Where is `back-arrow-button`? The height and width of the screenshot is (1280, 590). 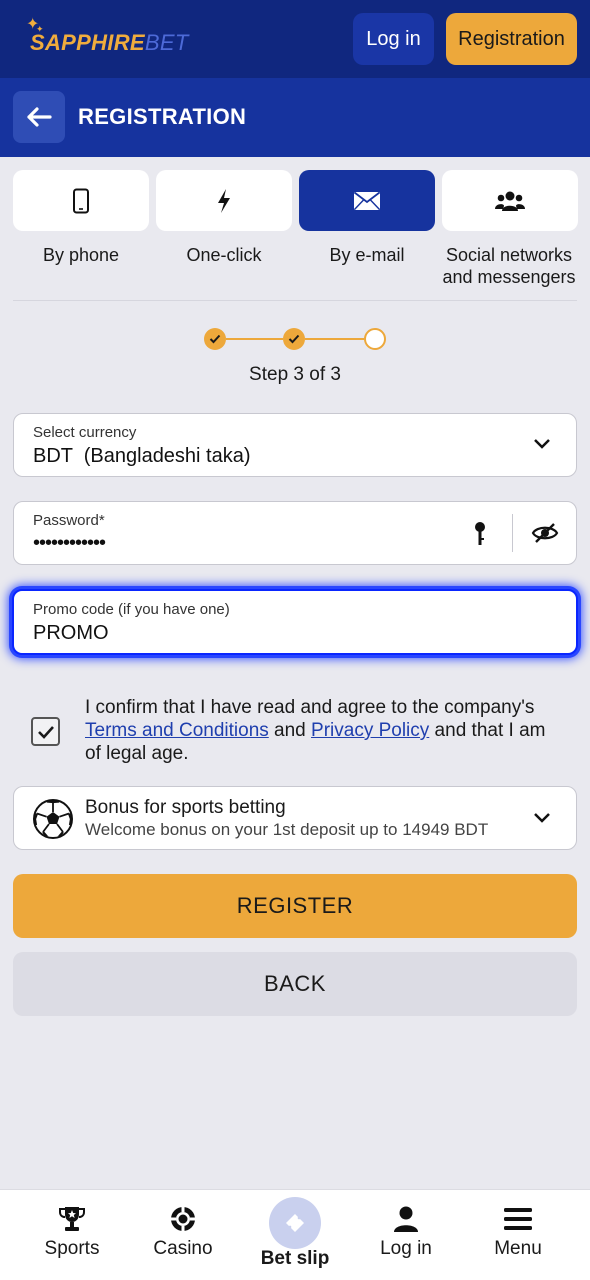
back-arrow-button is located at coordinates (39, 117).